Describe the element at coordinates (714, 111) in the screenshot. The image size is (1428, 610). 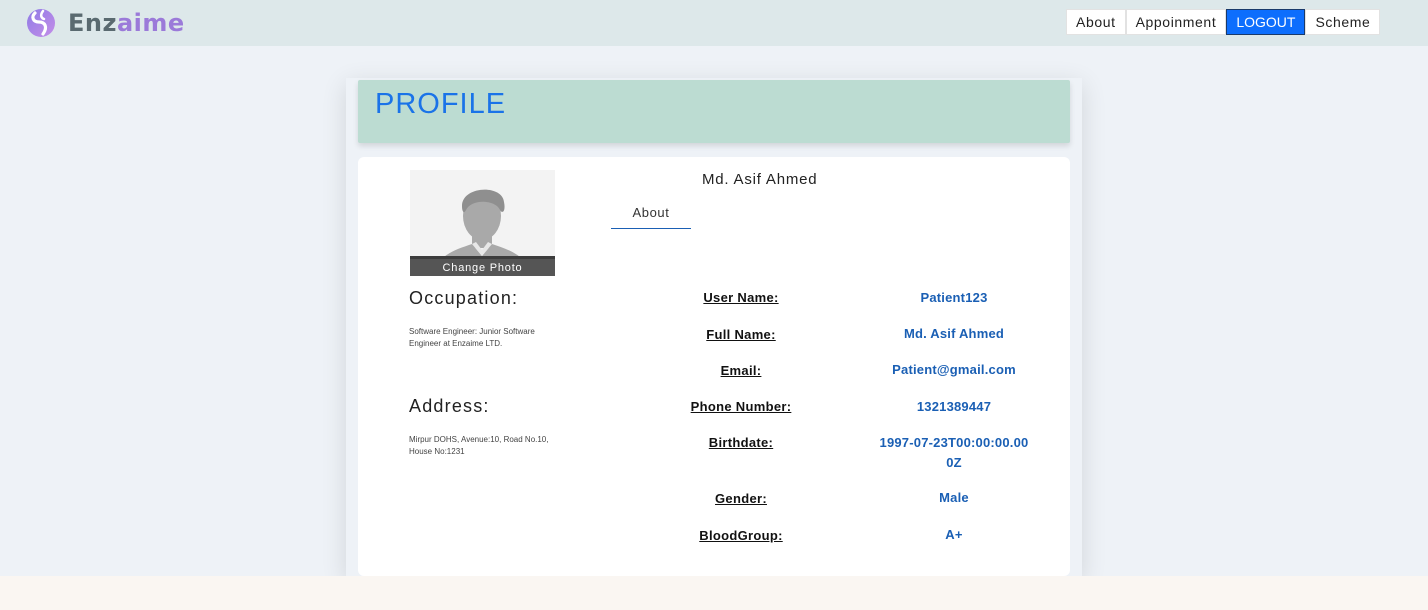
I see `profile-header: PROFILE` at that location.